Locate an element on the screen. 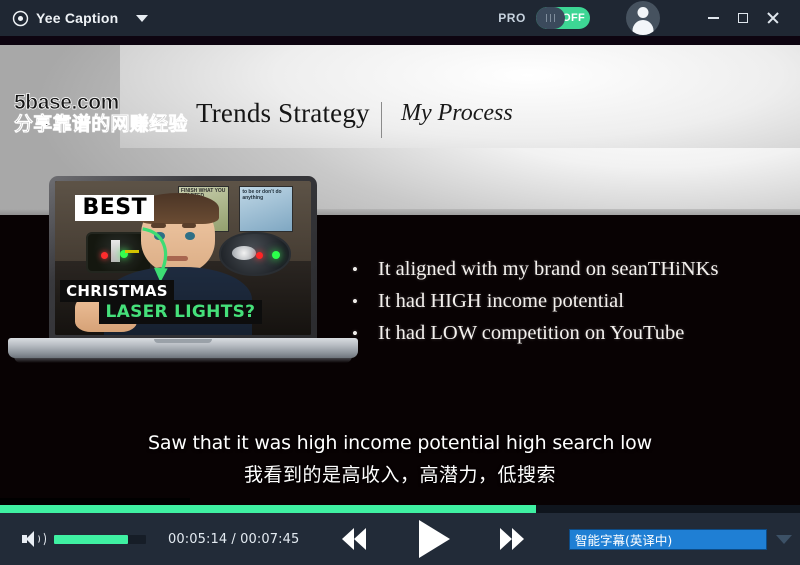  subtitle-track-select: 智能字幕(英译中) is located at coordinates (681, 539).